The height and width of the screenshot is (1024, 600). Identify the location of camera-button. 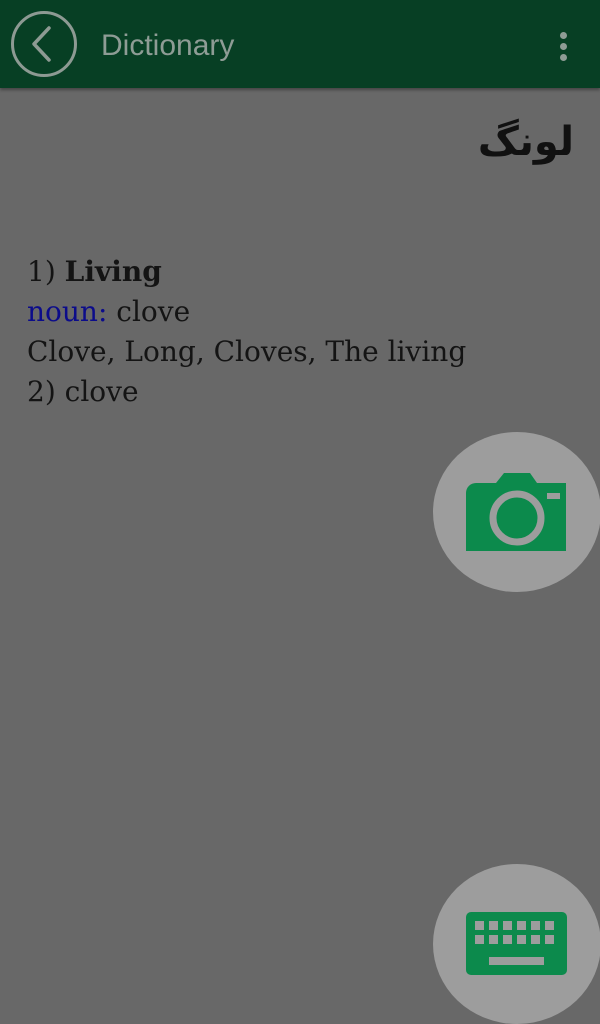
(516, 512).